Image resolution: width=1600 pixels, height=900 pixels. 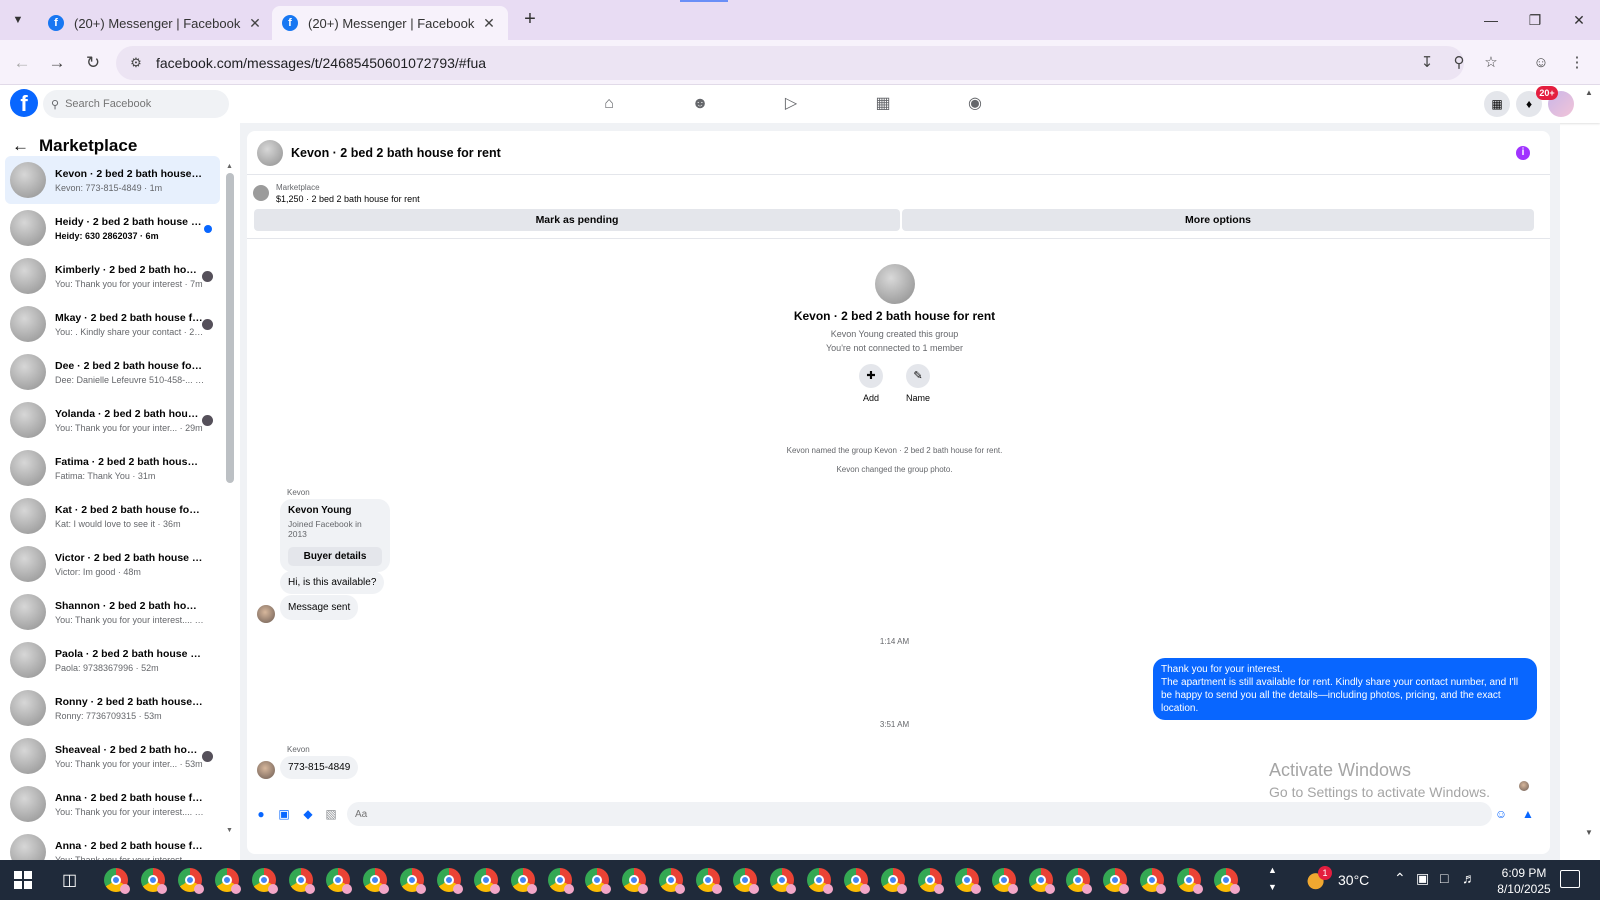 What do you see at coordinates (23, 880) in the screenshot?
I see `windows-start-icon` at bounding box center [23, 880].